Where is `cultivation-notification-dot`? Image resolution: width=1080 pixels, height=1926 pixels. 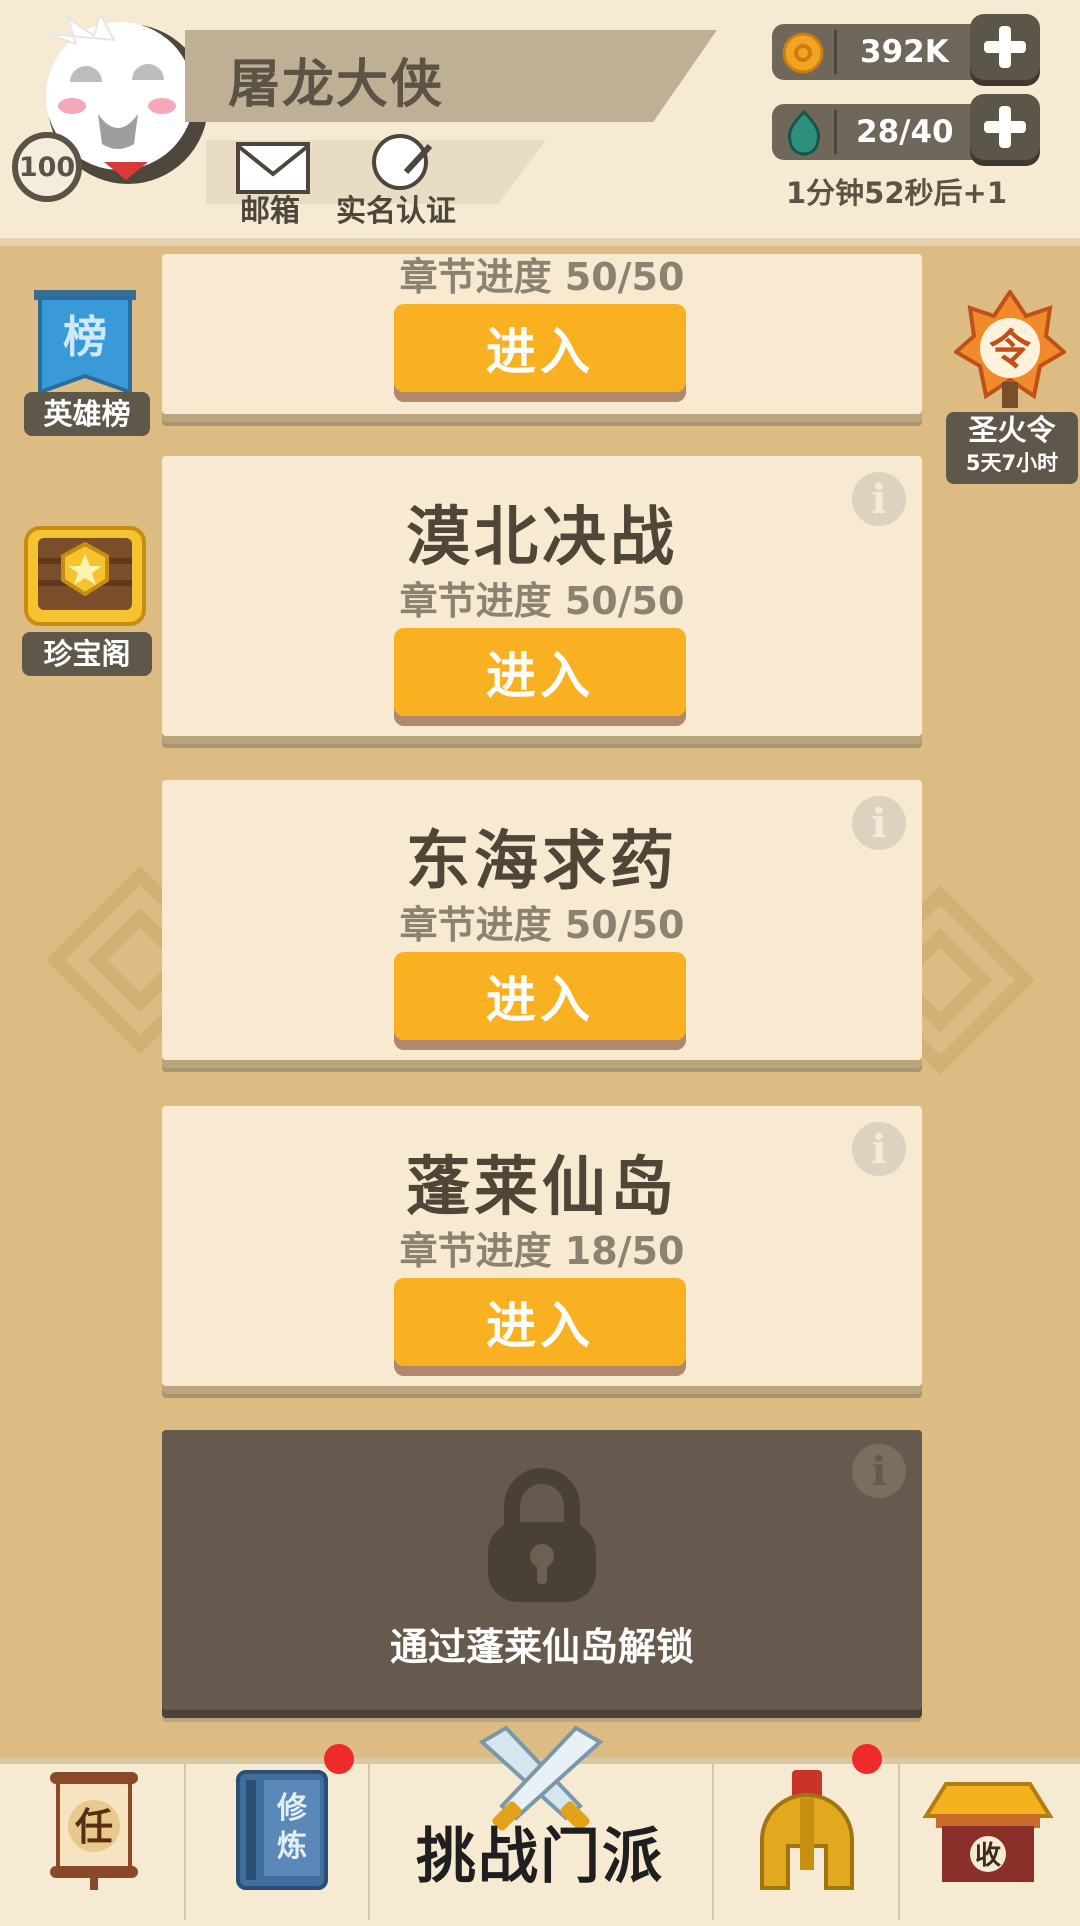 cultivation-notification-dot is located at coordinates (339, 1759).